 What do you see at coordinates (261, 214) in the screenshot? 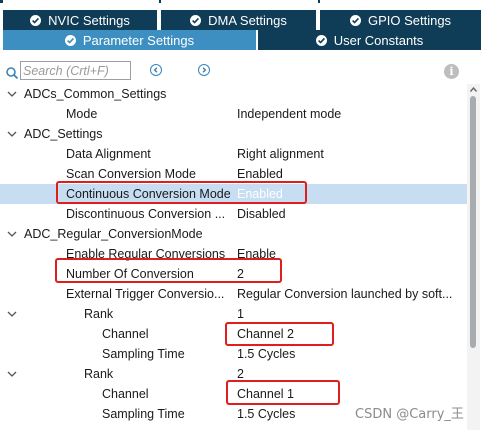
I see `tree-row-value: Disabled` at bounding box center [261, 214].